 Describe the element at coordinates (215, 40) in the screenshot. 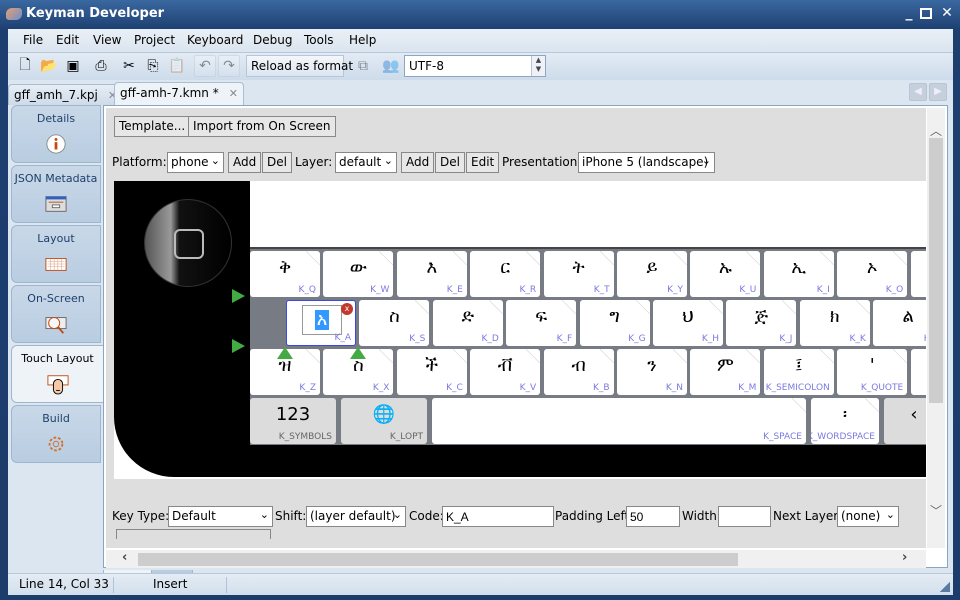

I see `menu-keyboard: Keyboard` at that location.